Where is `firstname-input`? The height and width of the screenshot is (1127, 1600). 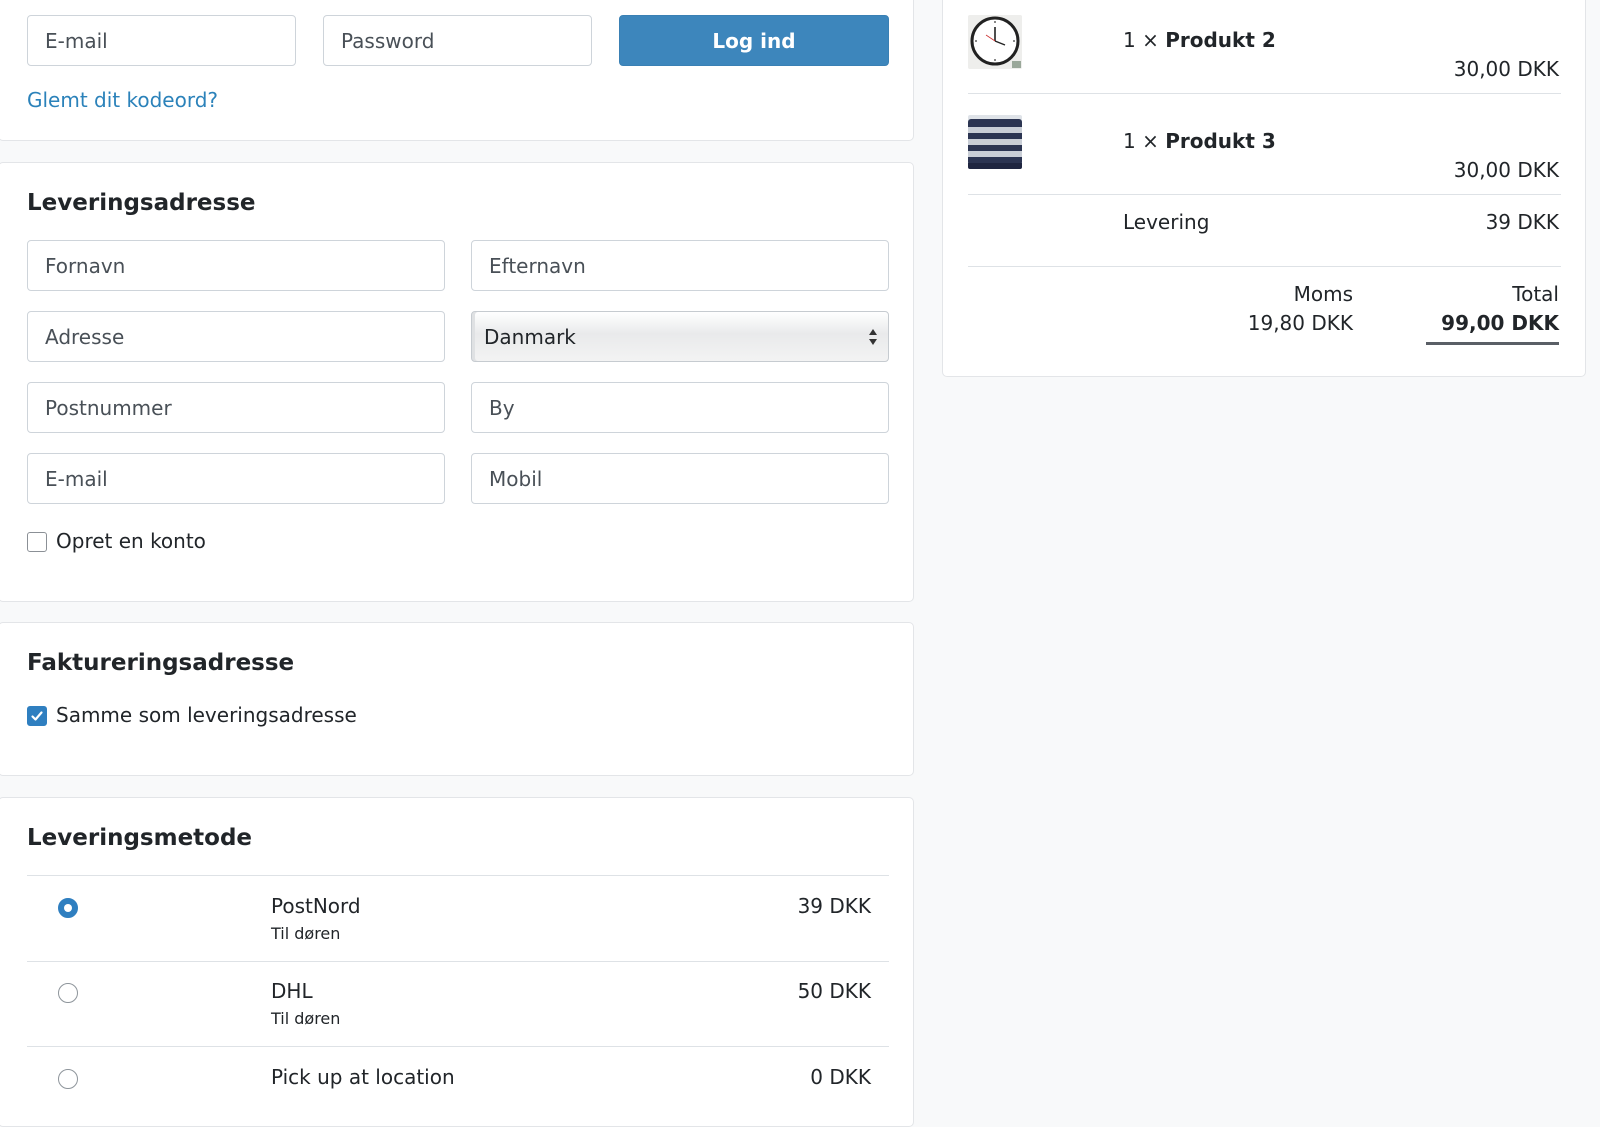 firstname-input is located at coordinates (236, 265).